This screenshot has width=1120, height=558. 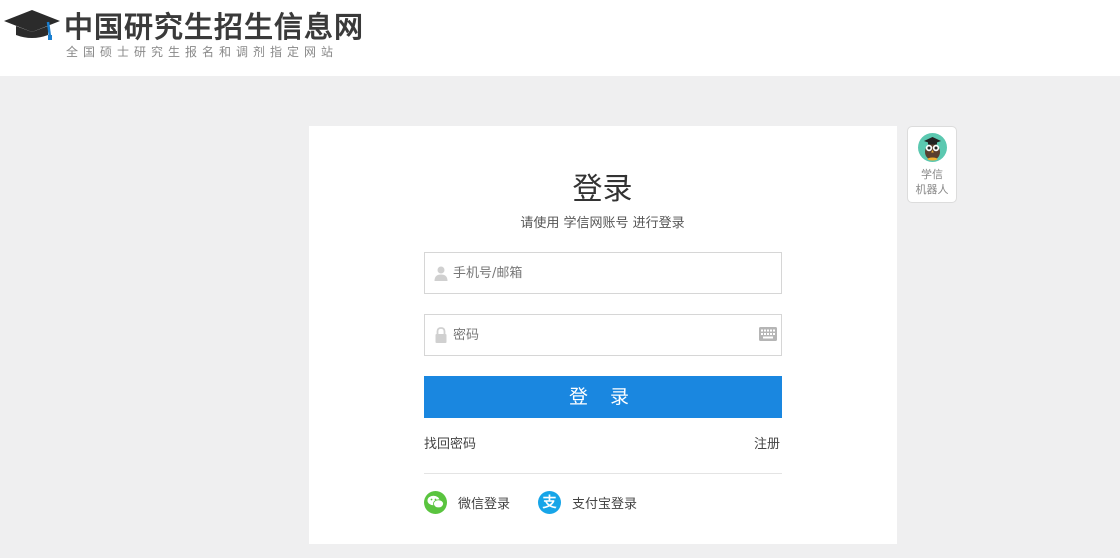 I want to click on robot-label-line1: 学信, so click(x=932, y=174).